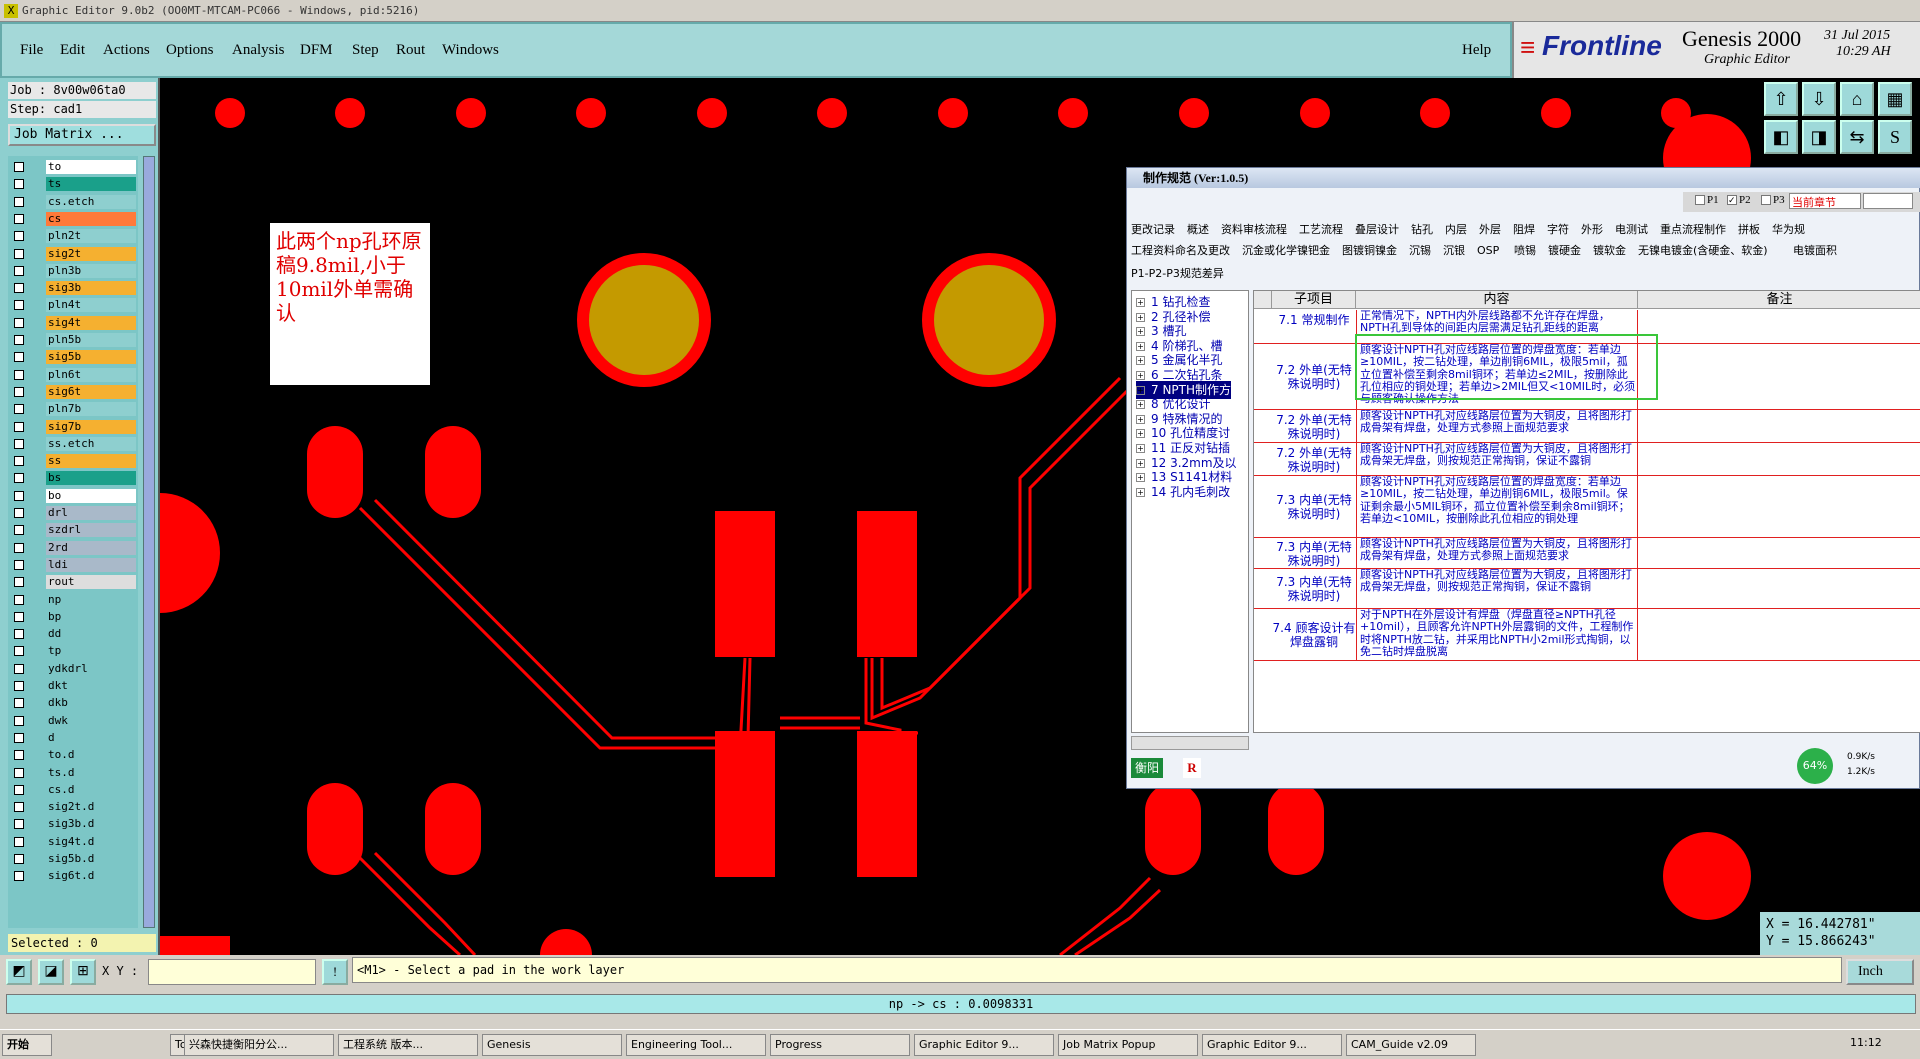 This screenshot has height=1059, width=1920. What do you see at coordinates (91, 599) in the screenshot?
I see `layer-name: np` at bounding box center [91, 599].